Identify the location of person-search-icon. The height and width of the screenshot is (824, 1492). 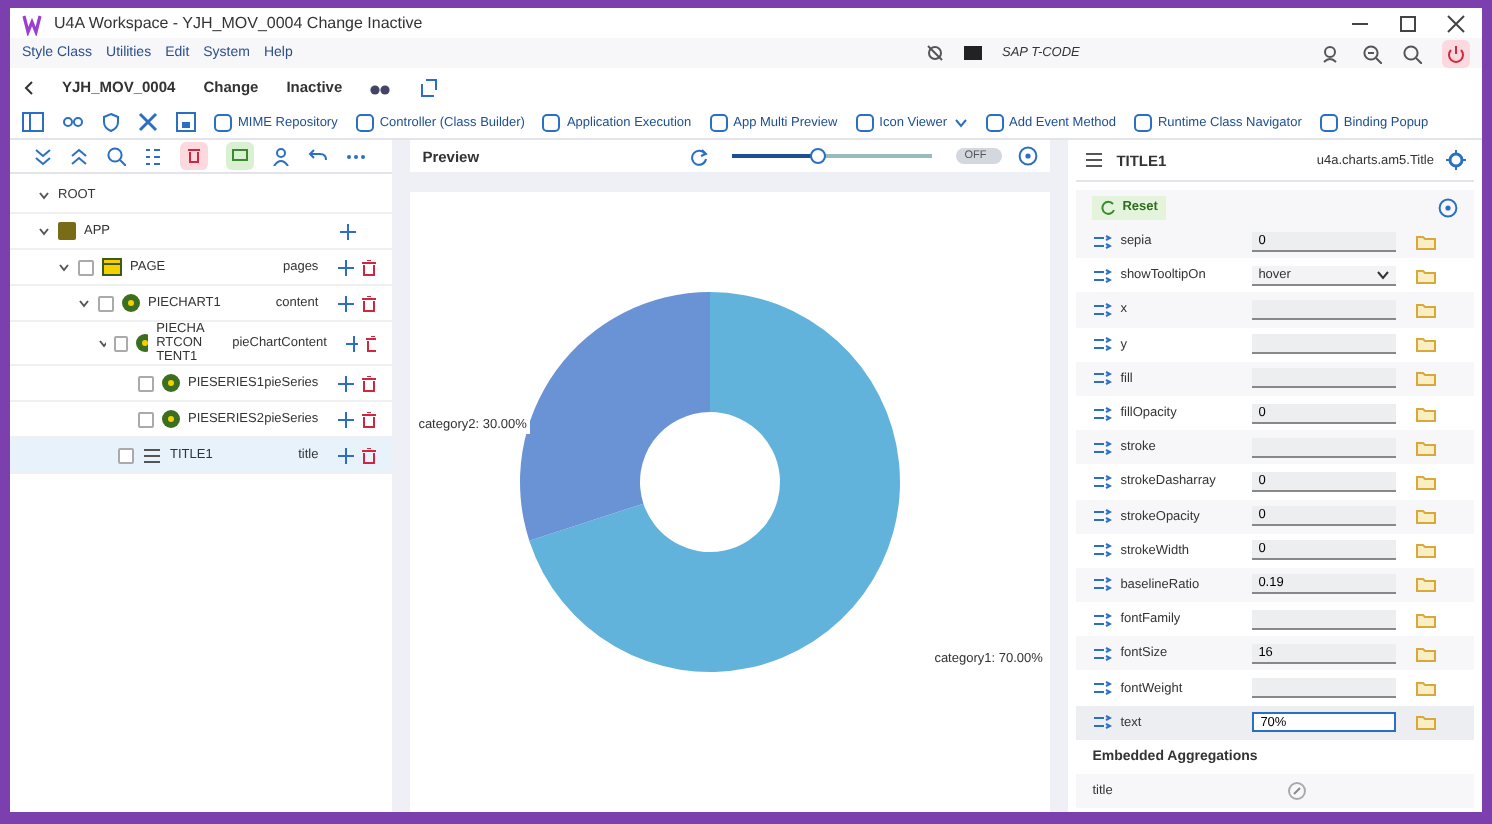
(1332, 53).